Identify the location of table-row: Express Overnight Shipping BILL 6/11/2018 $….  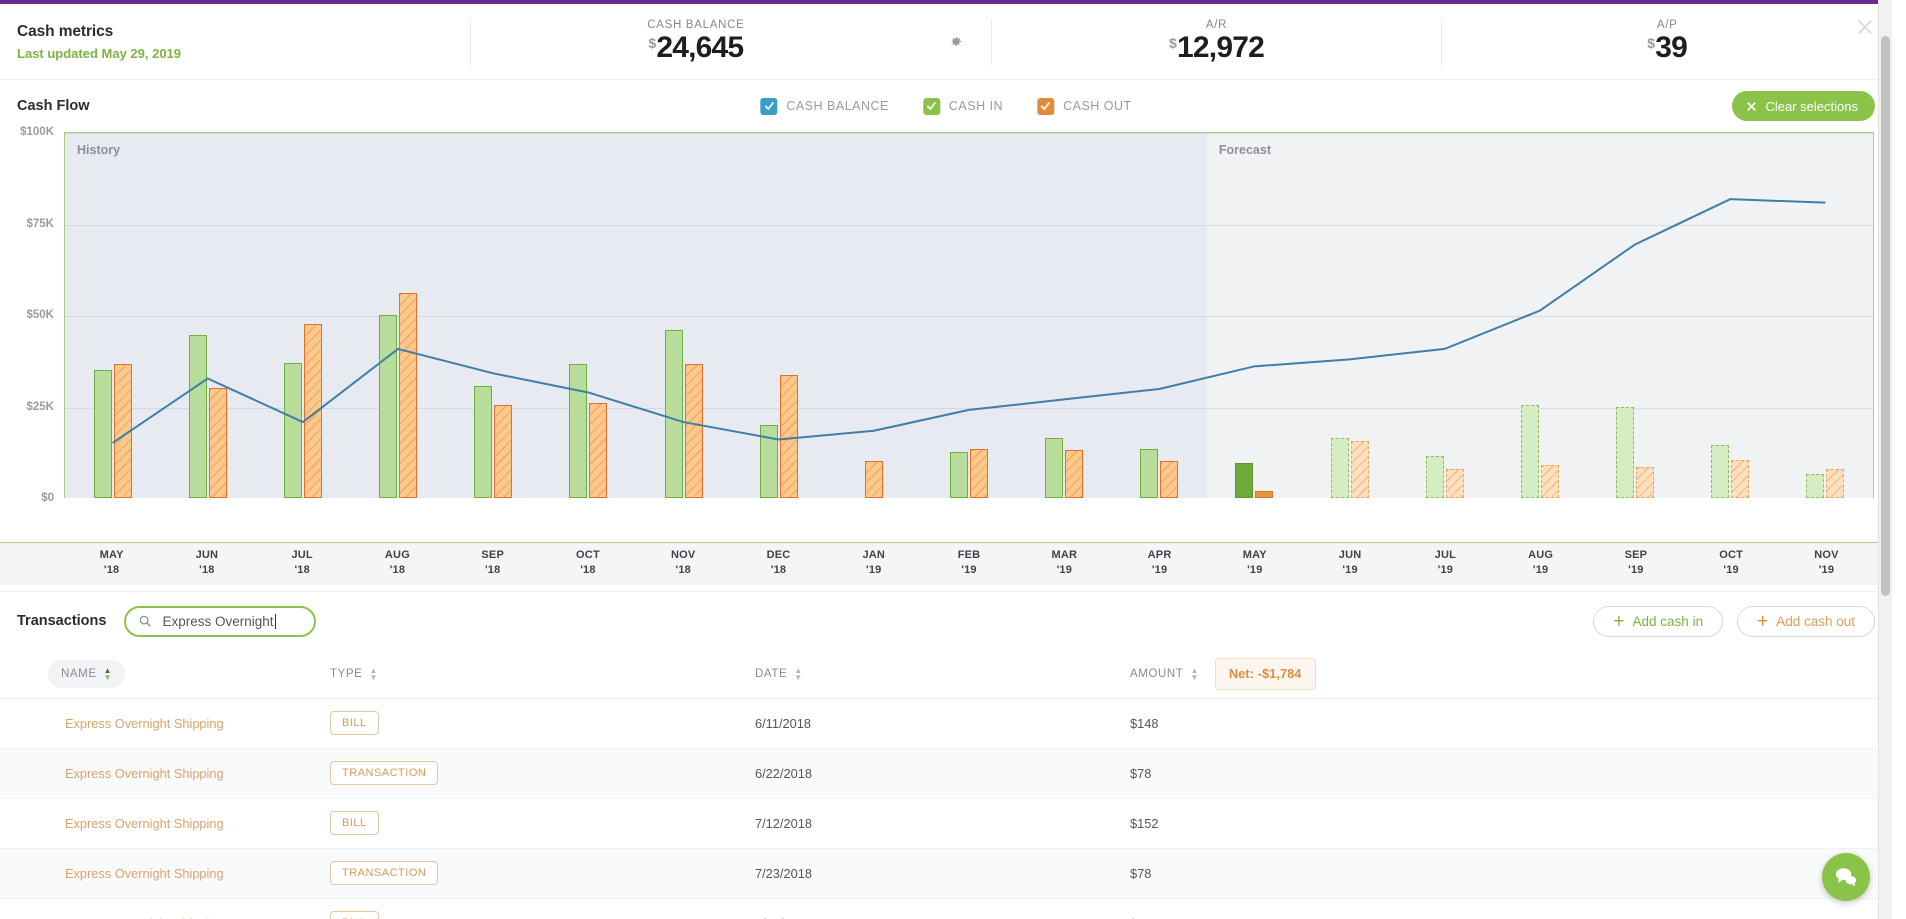
(946, 723).